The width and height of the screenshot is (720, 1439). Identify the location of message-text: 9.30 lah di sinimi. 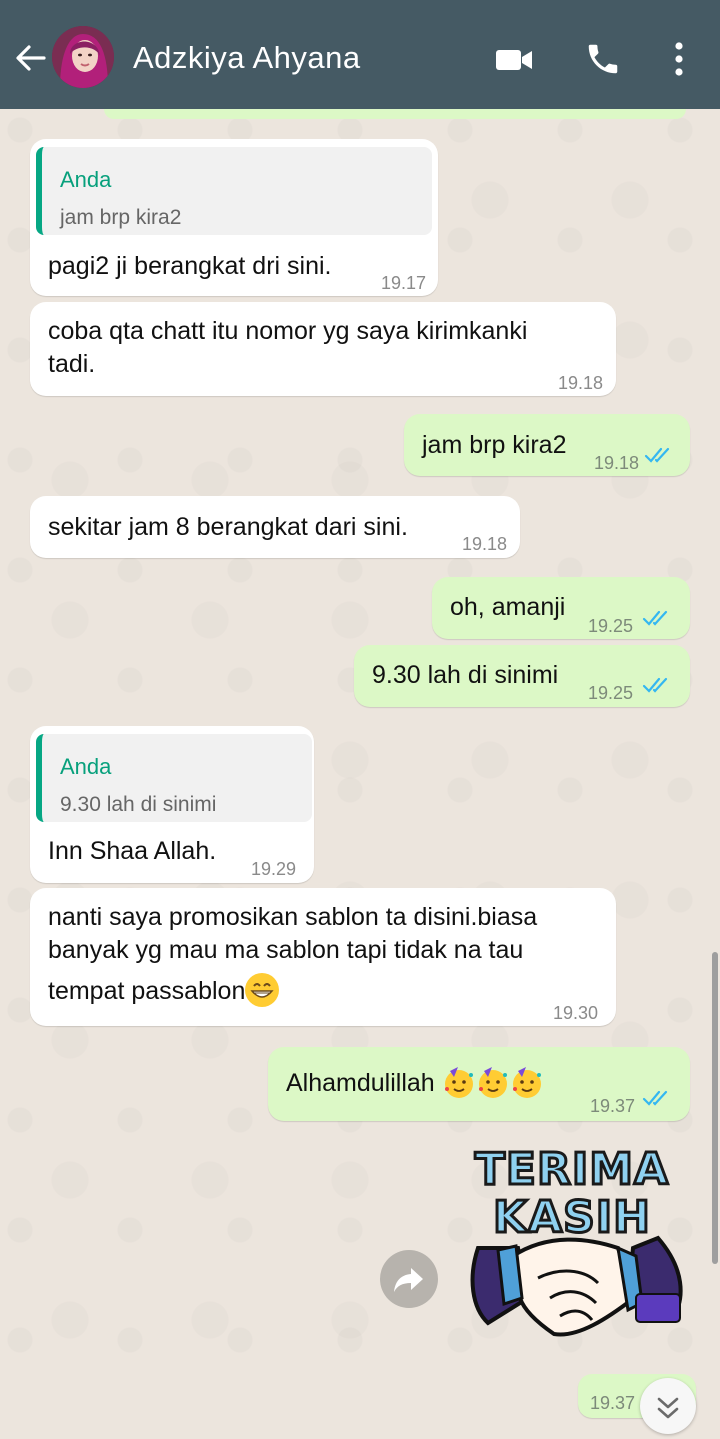
(465, 675).